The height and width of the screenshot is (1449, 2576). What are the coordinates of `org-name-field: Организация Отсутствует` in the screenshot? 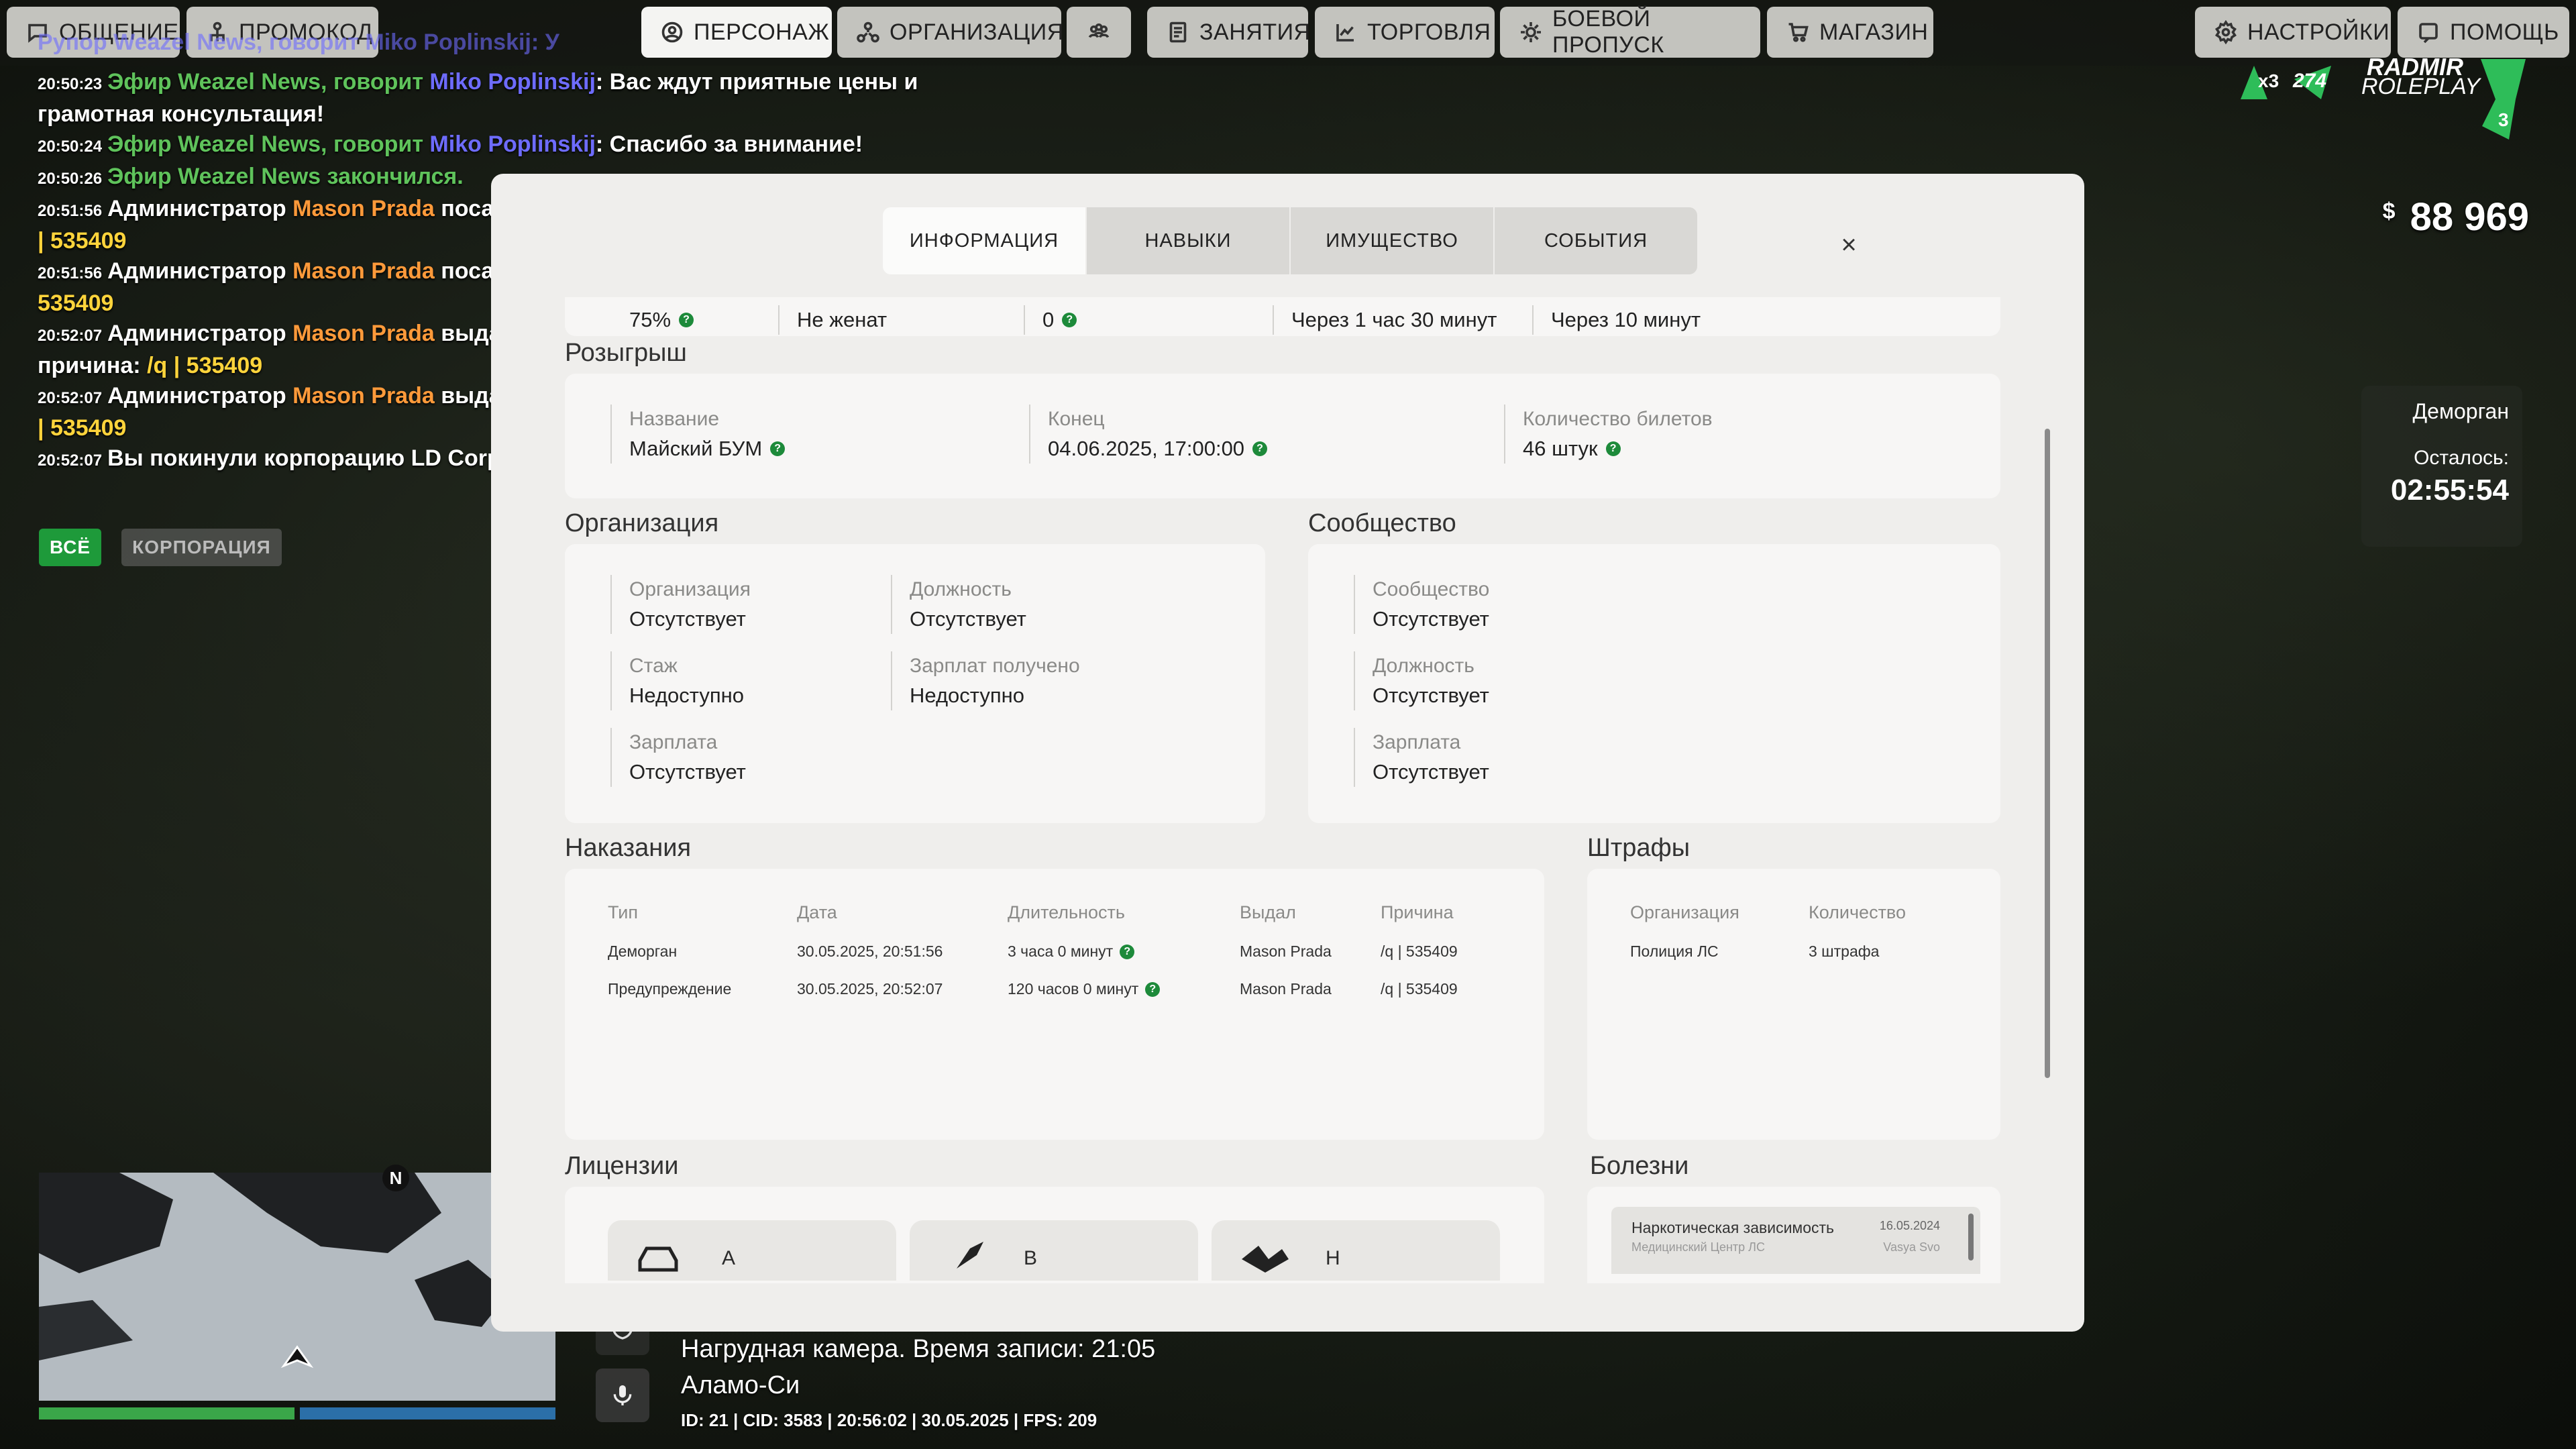 It's located at (680, 604).